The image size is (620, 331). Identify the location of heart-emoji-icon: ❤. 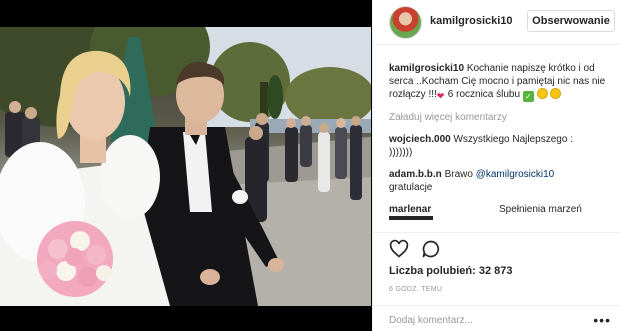
(440, 96).